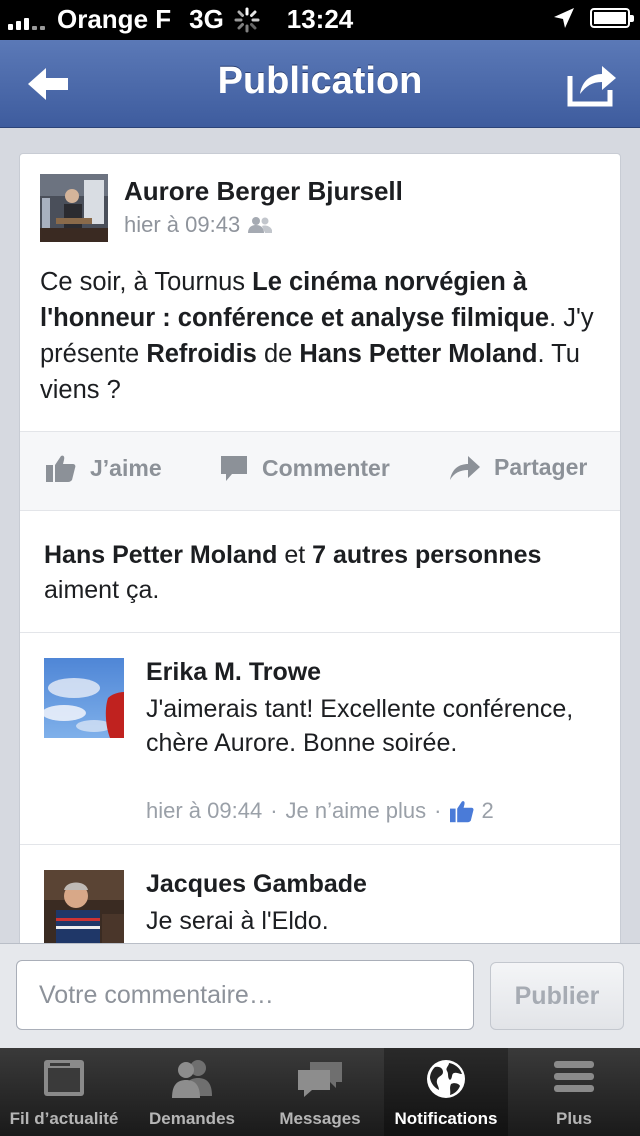 The image size is (640, 1136). I want to click on navigation-bar: Publication, so click(320, 84).